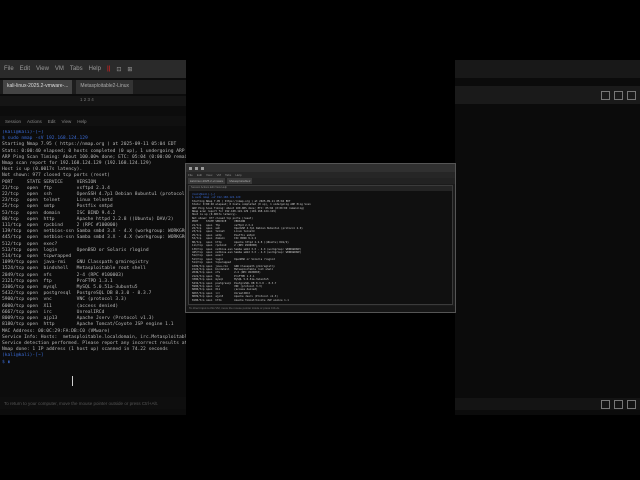 The width and height of the screenshot is (640, 480). What do you see at coordinates (618, 95) in the screenshot?
I see `maximize-icon` at bounding box center [618, 95].